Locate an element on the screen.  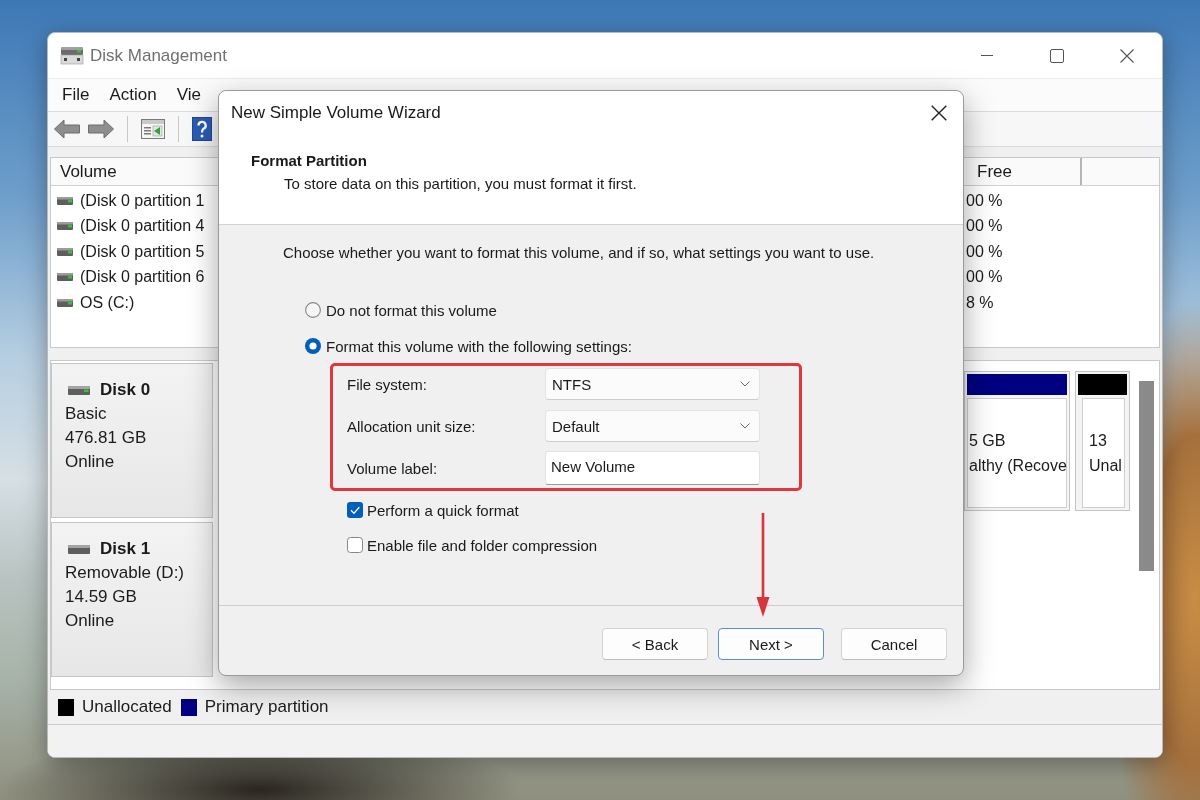
cancel-button: Cancel is located at coordinates (894, 644).